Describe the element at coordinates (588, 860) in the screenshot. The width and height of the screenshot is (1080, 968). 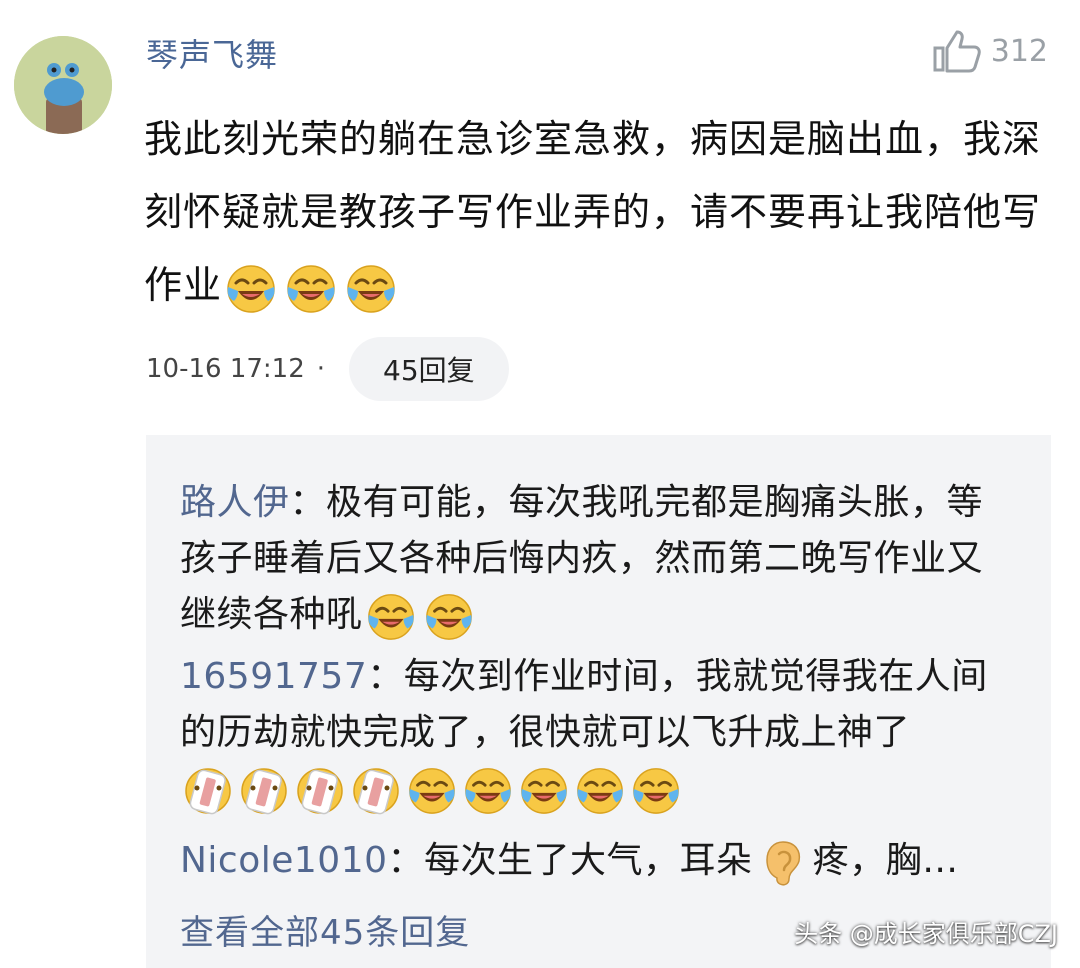
I see `reply-text: 每次生了大气，耳朵` at that location.